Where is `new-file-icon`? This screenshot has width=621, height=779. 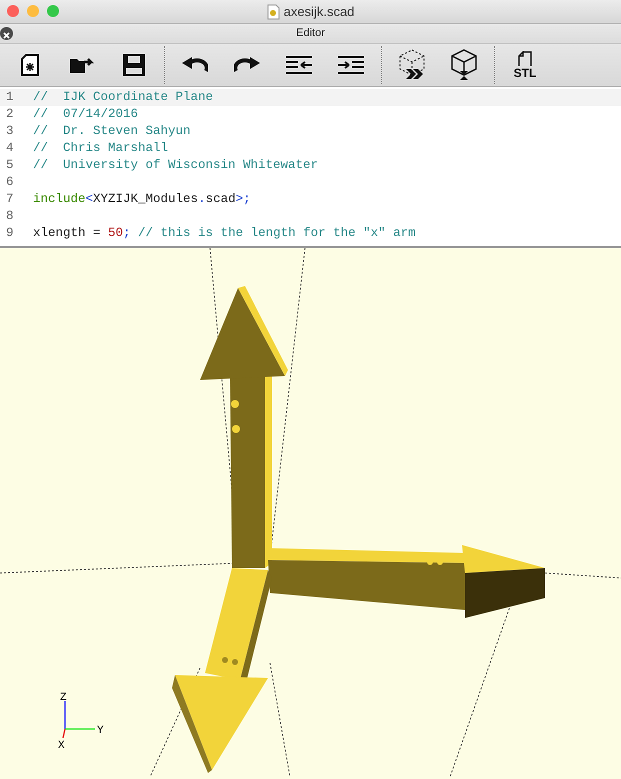 new-file-icon is located at coordinates (30, 65).